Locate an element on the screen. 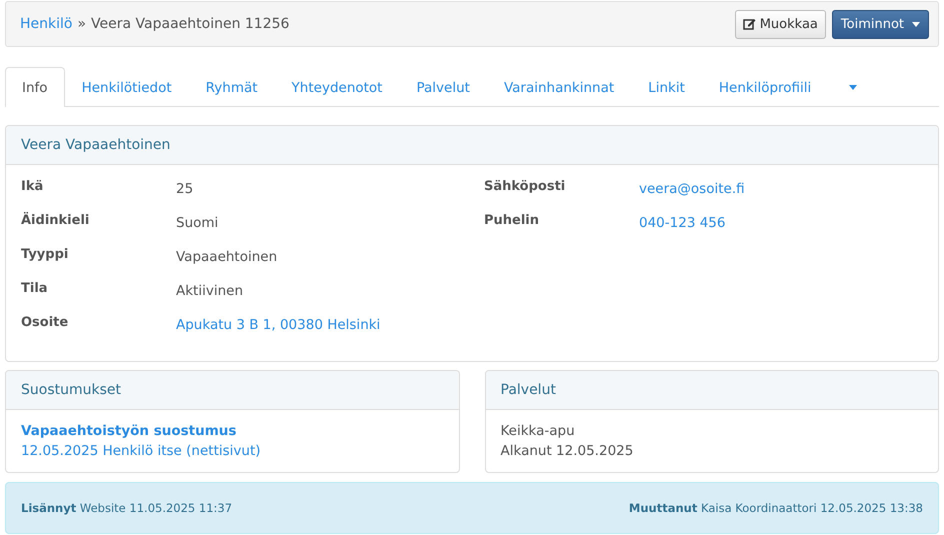 The width and height of the screenshot is (944, 535). tab: Henkilöprofiili is located at coordinates (765, 87).